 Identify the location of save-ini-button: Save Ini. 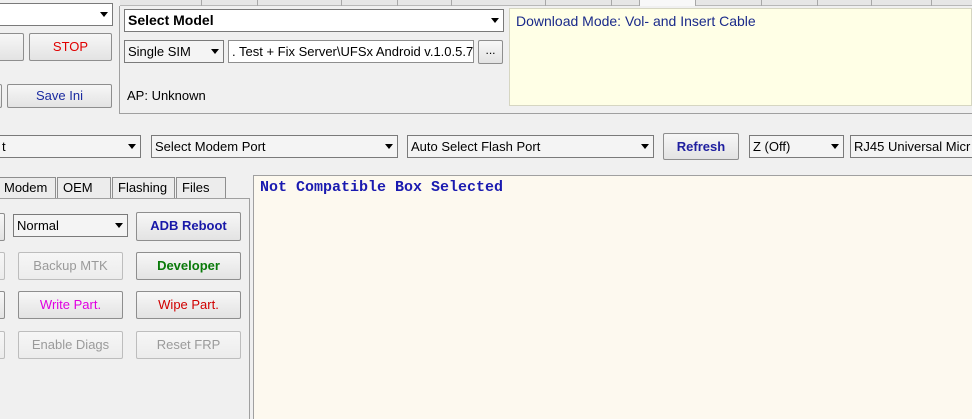
(59, 96).